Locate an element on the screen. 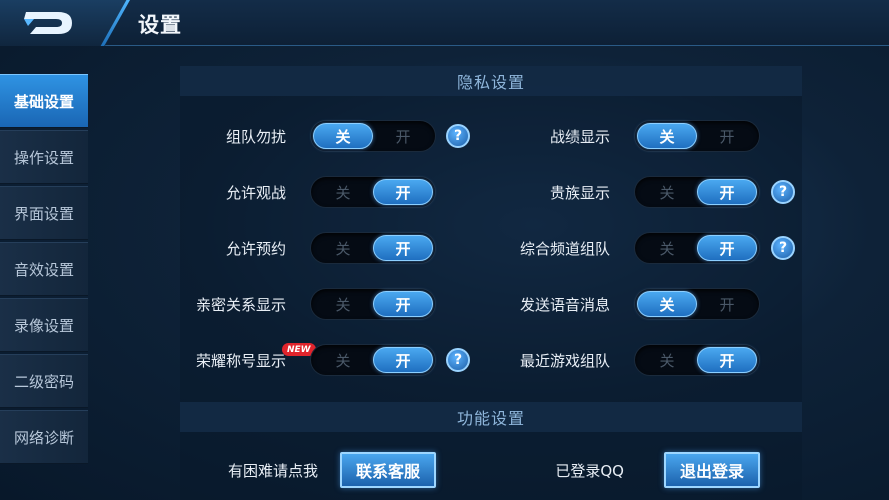 Image resolution: width=889 pixels, height=500 pixels. contact-support-button: 联系客服 is located at coordinates (388, 470).